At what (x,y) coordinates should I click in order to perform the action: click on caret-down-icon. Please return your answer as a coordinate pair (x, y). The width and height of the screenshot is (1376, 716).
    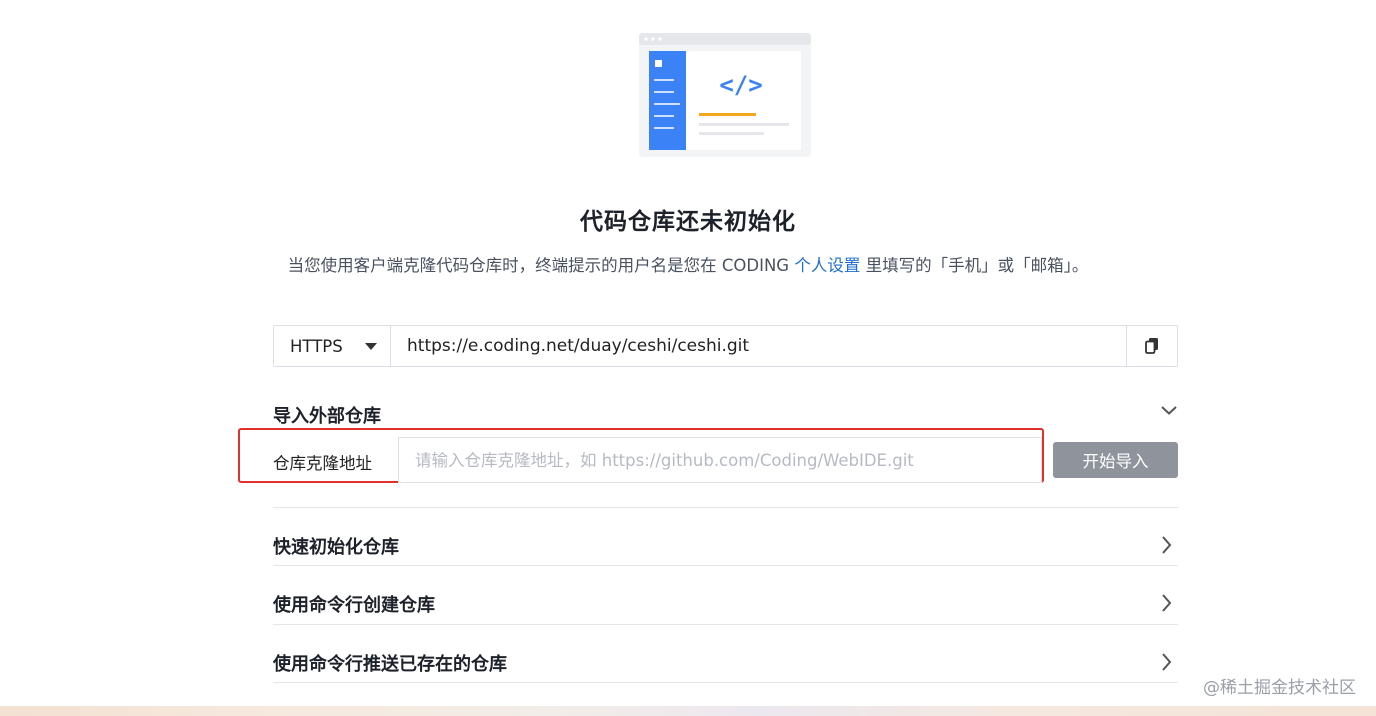
    Looking at the image, I should click on (370, 346).